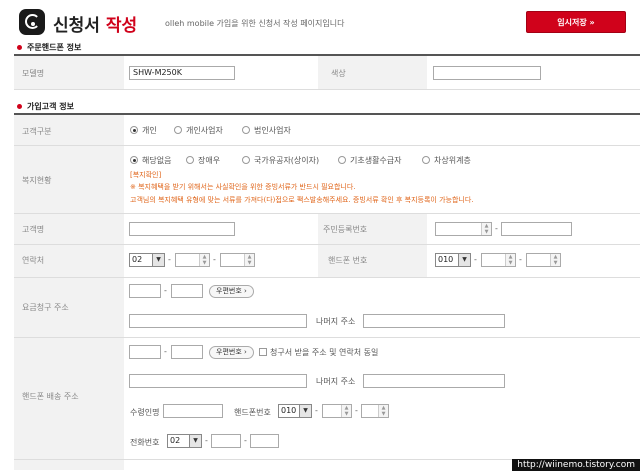  What do you see at coordinates (336, 381) in the screenshot?
I see `delivery-rest-address-label: 나머지 주소` at bounding box center [336, 381].